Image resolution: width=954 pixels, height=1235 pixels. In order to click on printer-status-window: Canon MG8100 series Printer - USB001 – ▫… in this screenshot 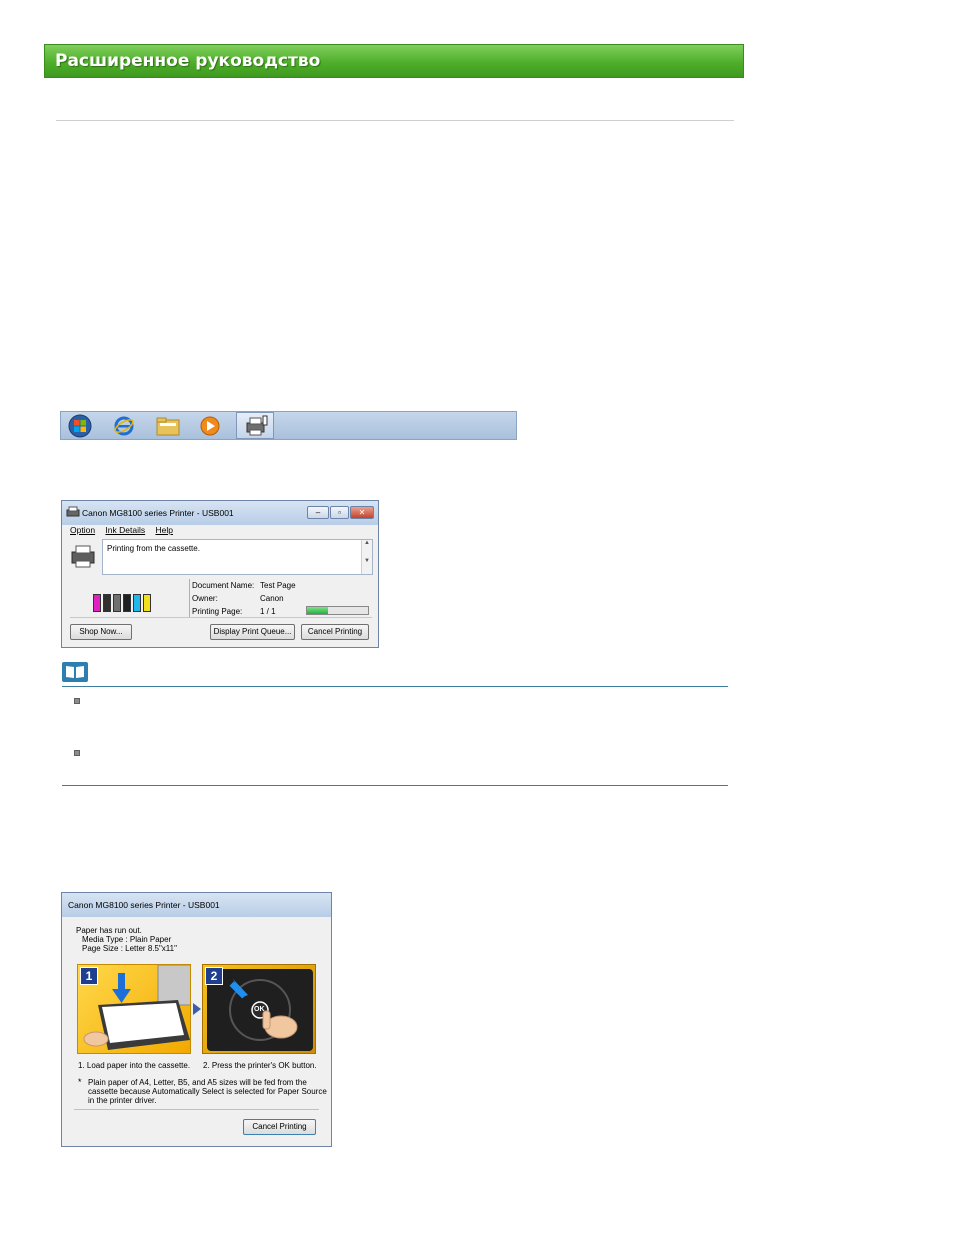, I will do `click(220, 574)`.